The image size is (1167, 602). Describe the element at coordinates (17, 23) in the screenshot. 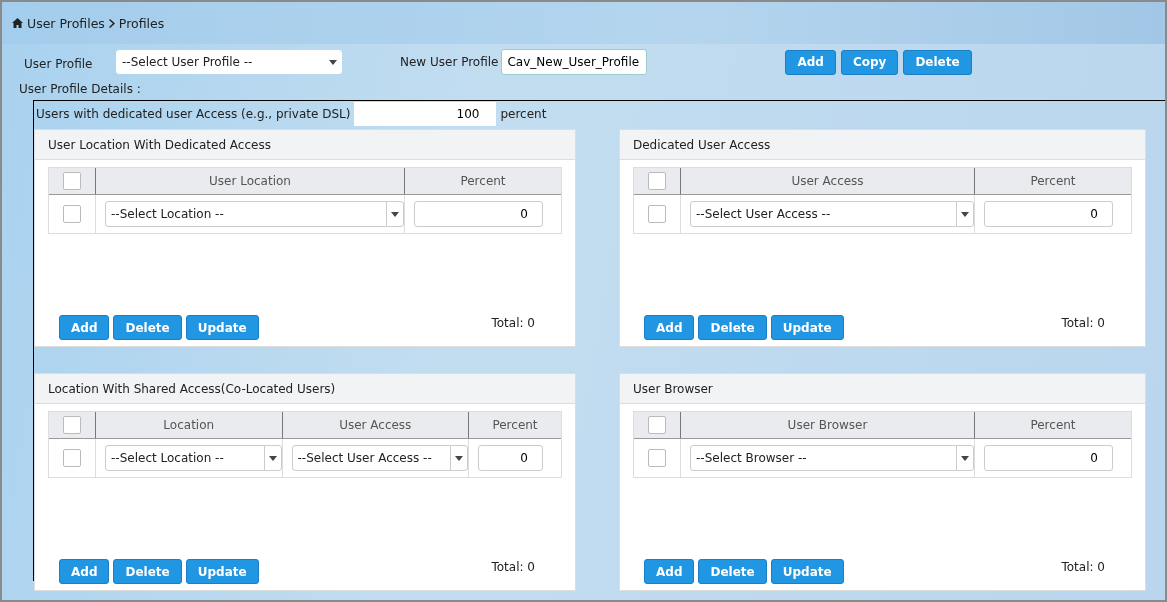

I see `home-icon` at that location.